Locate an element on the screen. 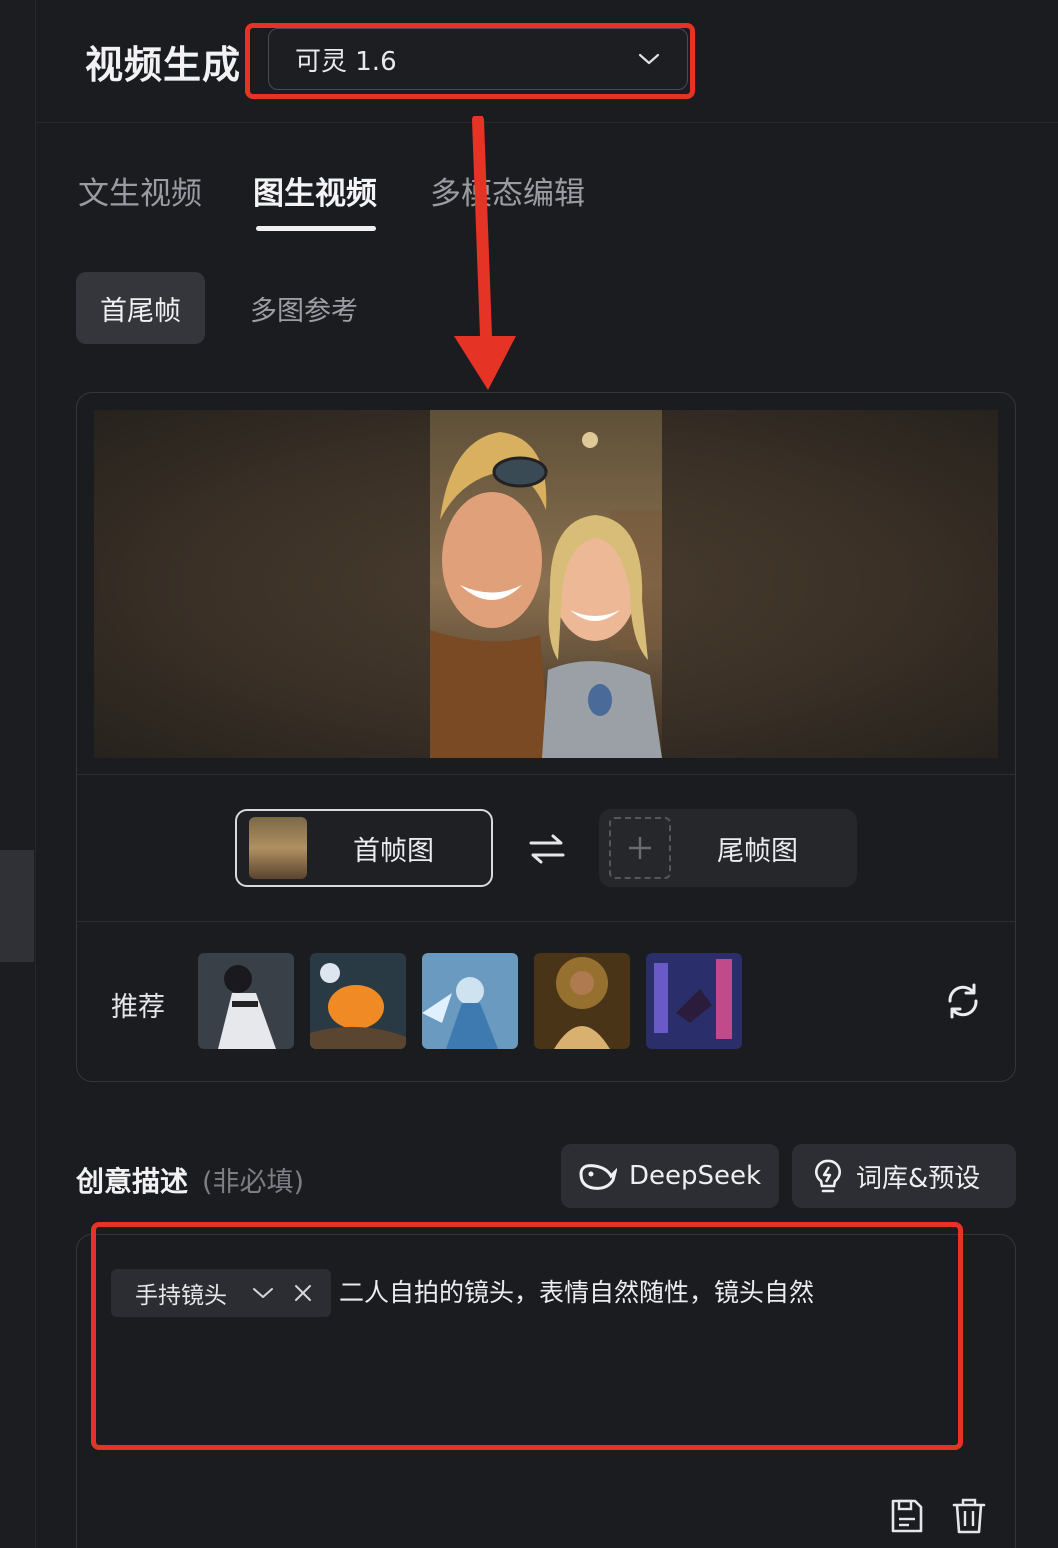 This screenshot has height=1548, width=1058. annotation-arrow-icon is located at coordinates (485, 253).